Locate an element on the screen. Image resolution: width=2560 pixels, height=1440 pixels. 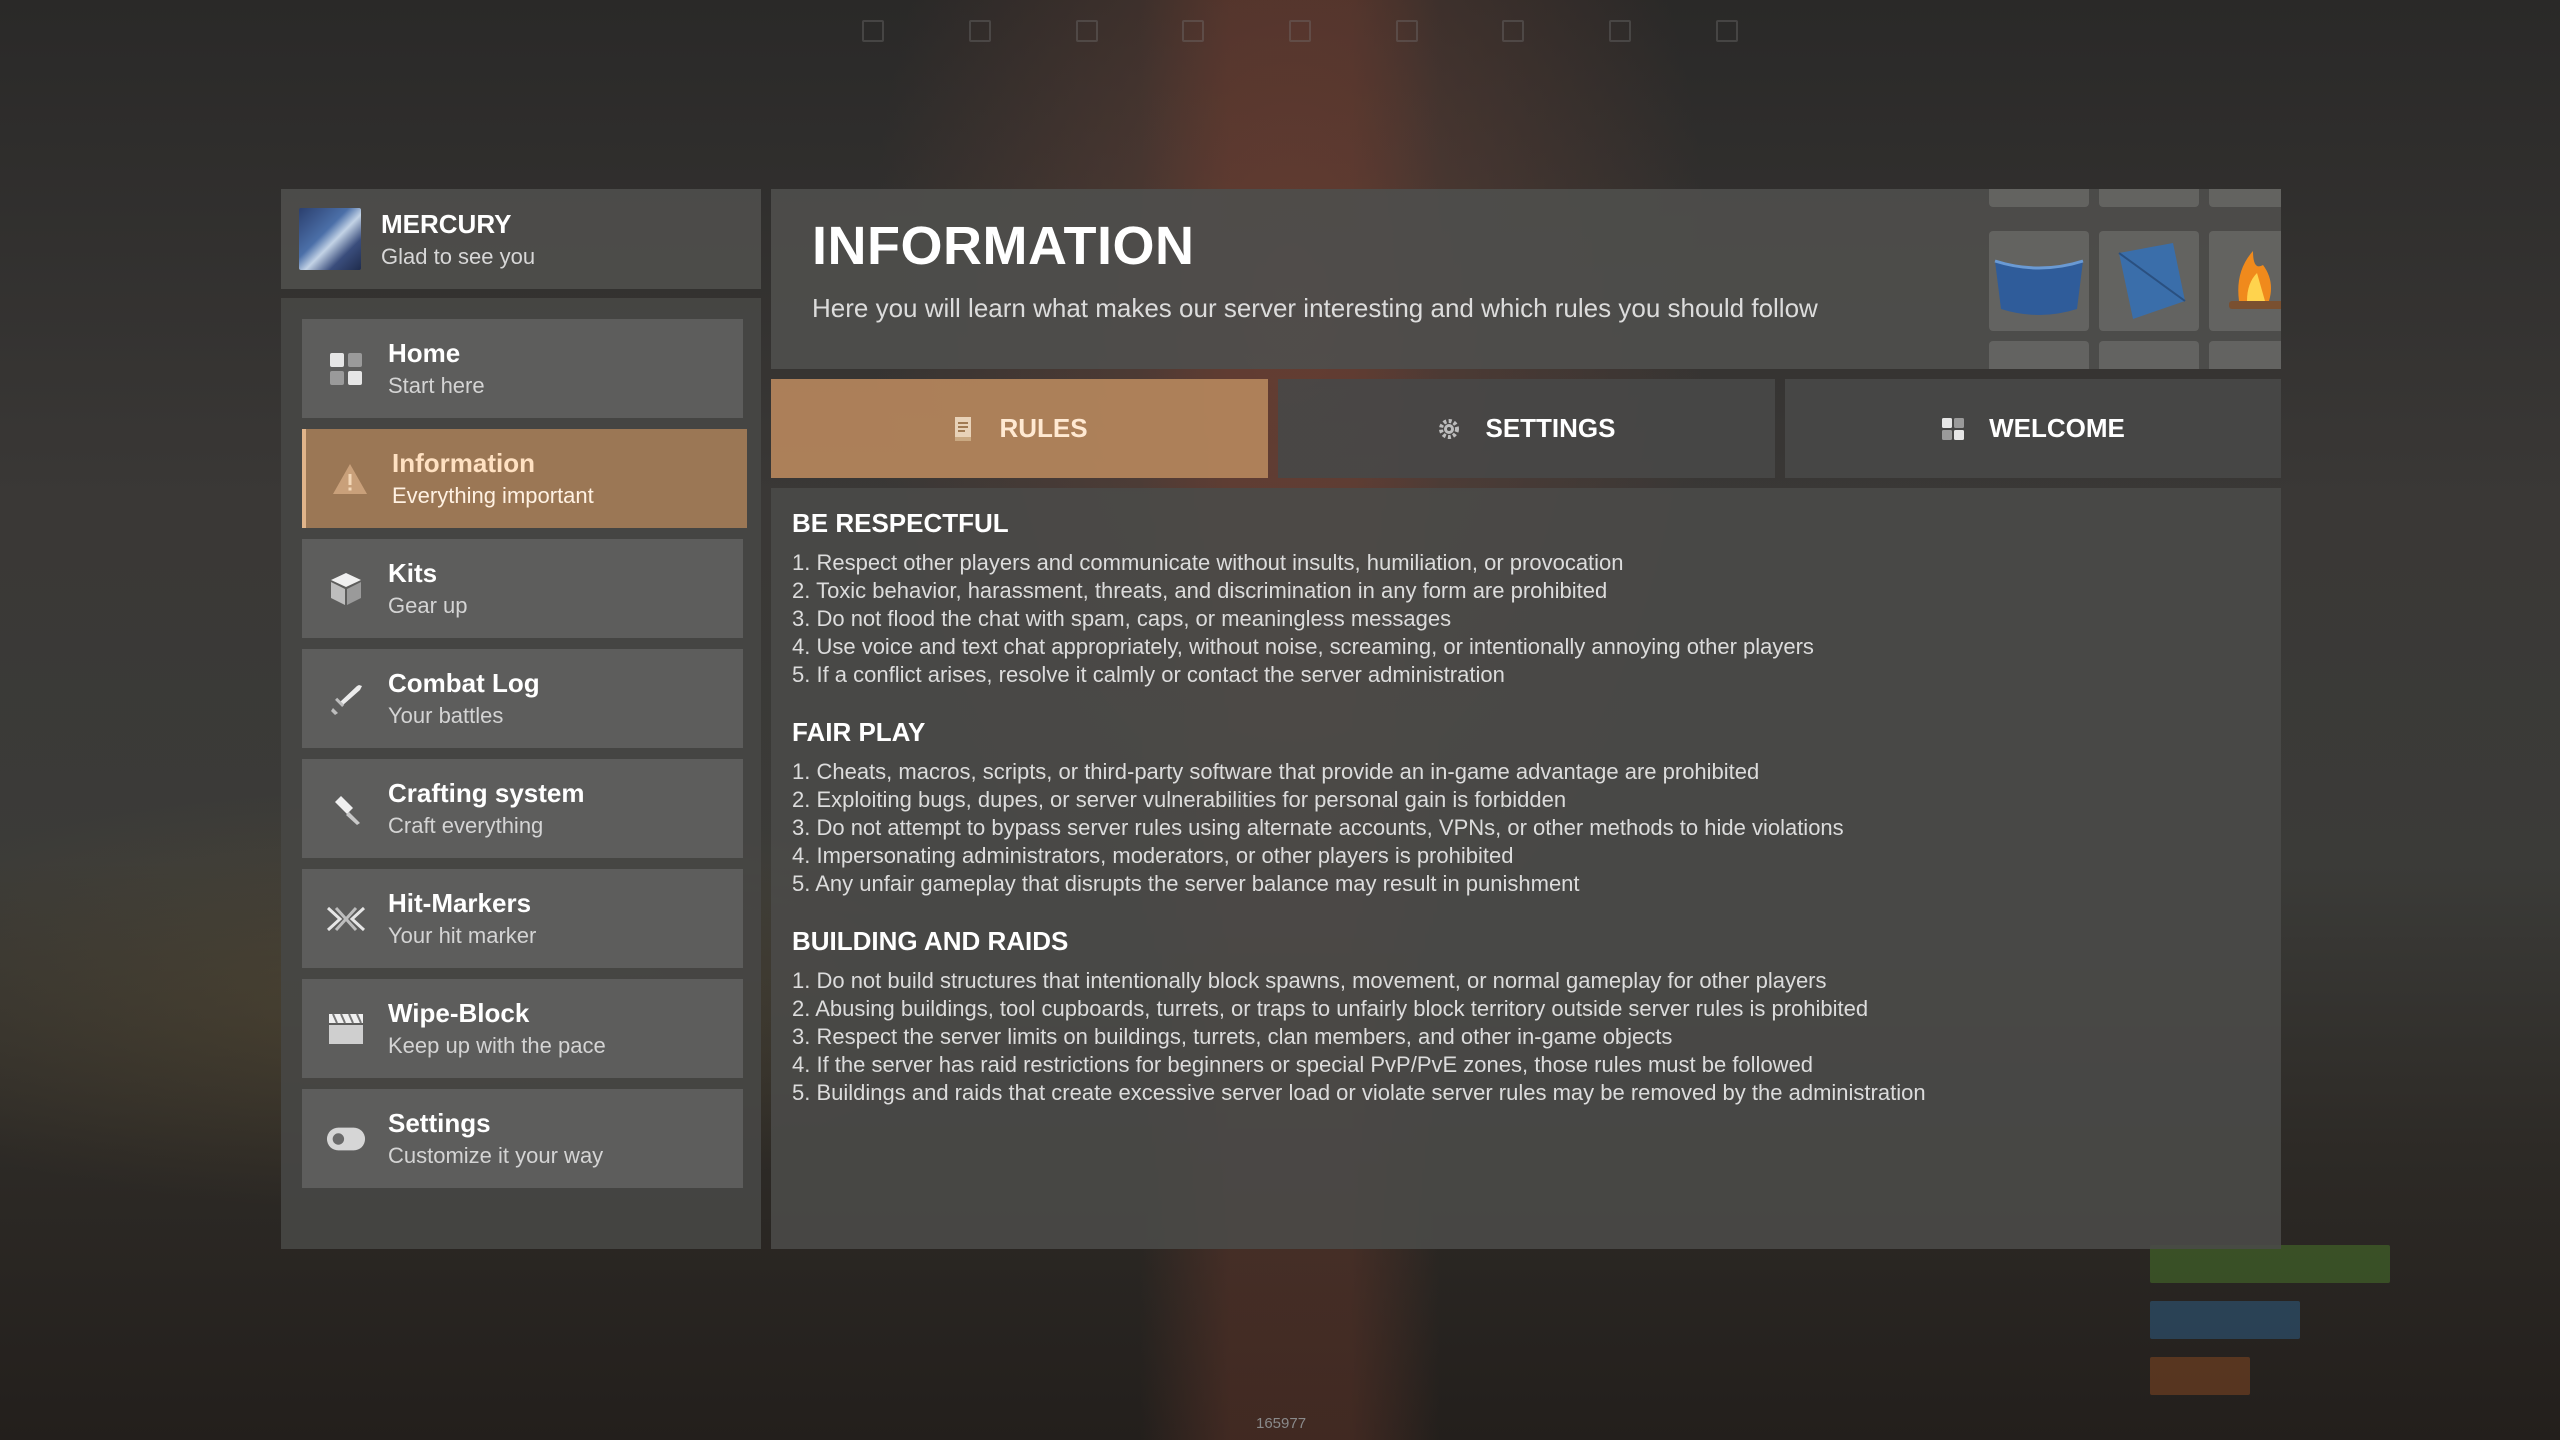
sidebar-item-label: Home is located at coordinates (424, 353).